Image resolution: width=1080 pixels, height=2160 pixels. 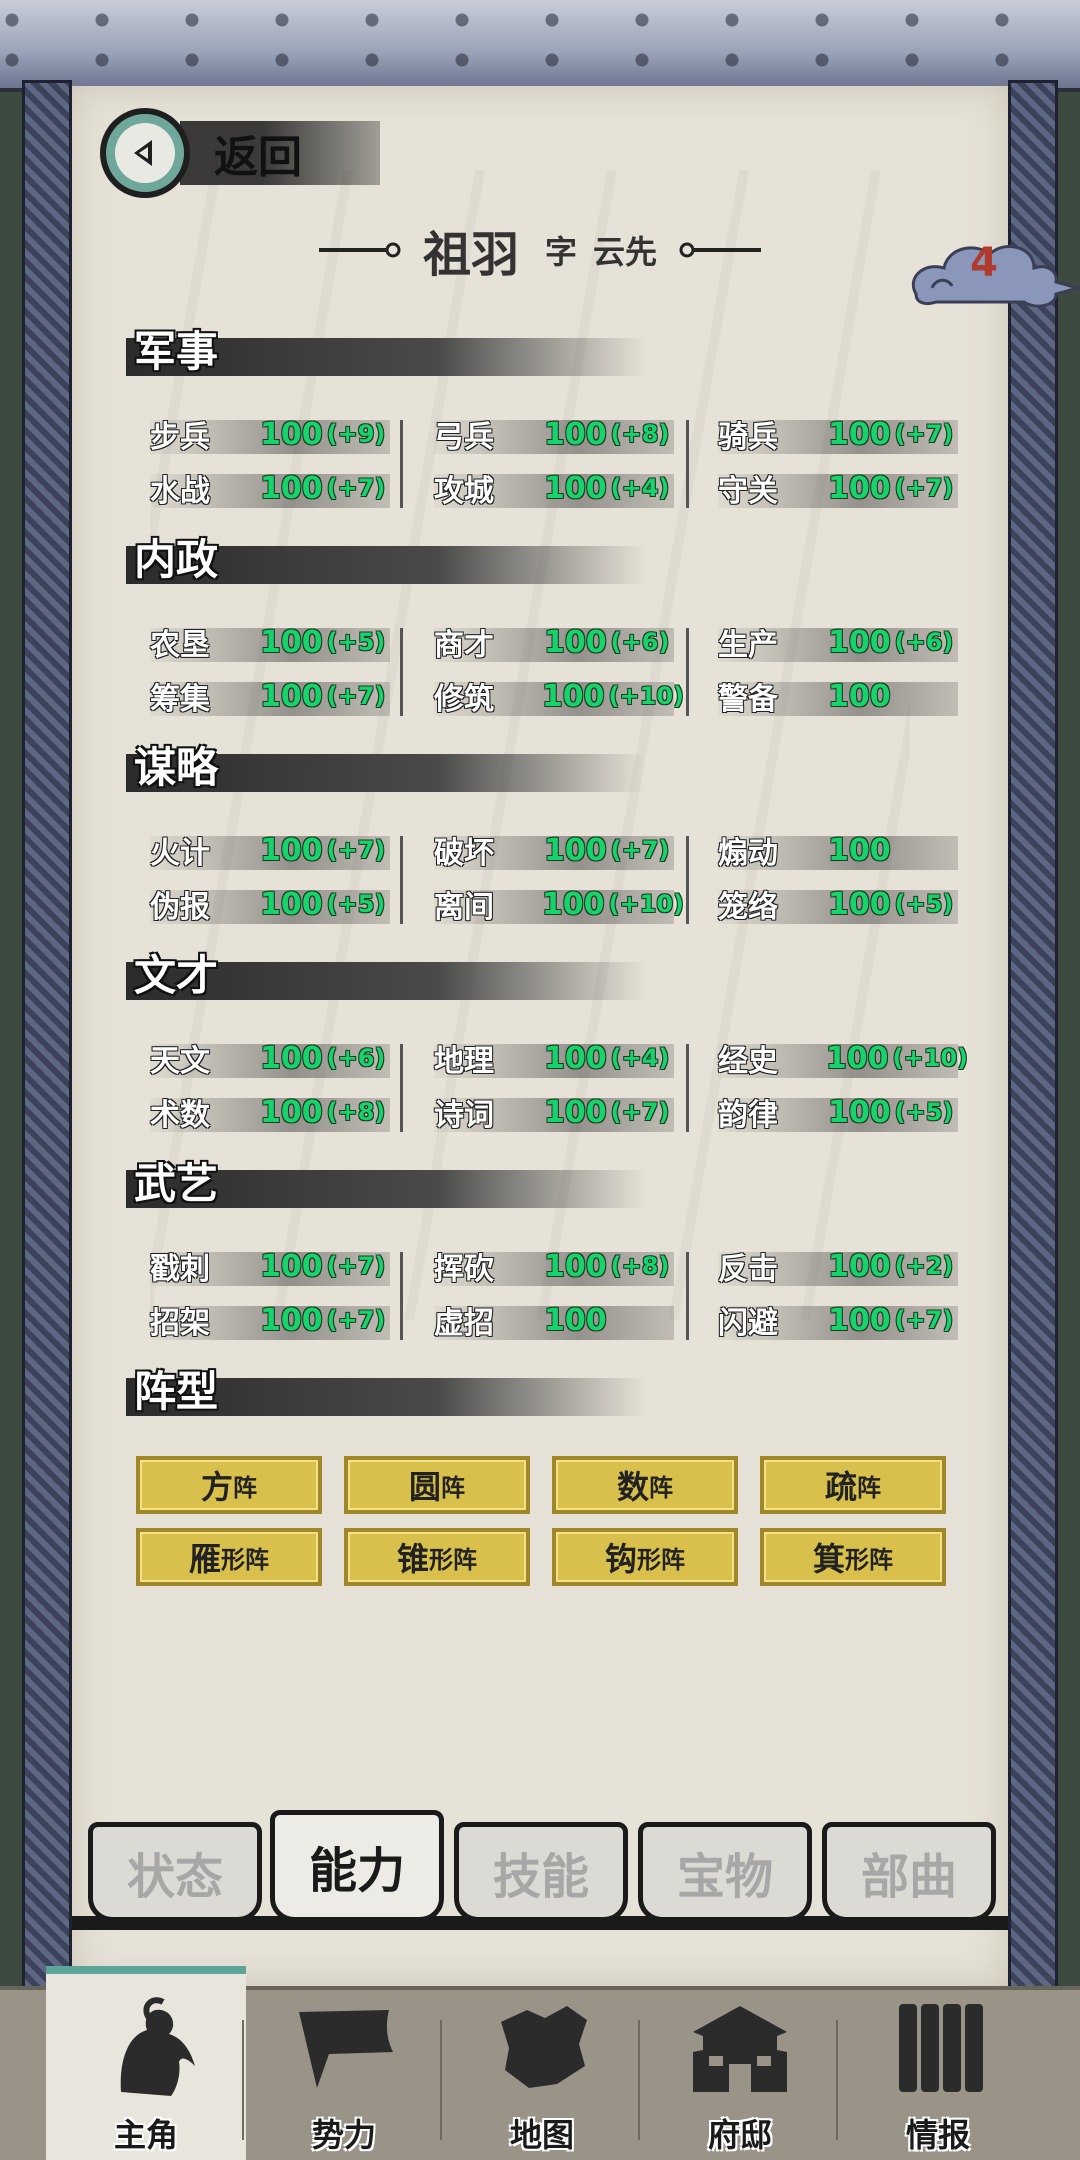 What do you see at coordinates (748, 1269) in the screenshot?
I see `stat-name: 反击` at bounding box center [748, 1269].